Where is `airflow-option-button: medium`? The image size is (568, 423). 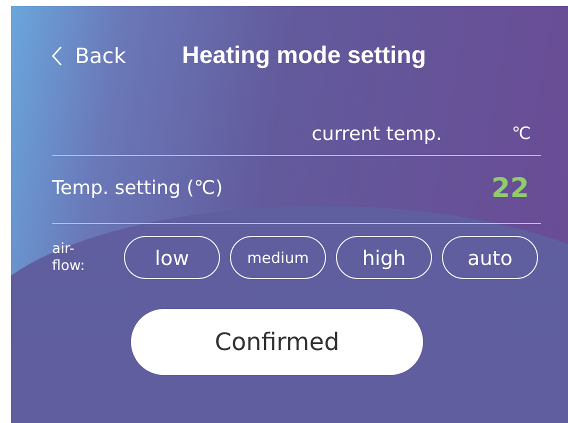
airflow-option-button: medium is located at coordinates (278, 257).